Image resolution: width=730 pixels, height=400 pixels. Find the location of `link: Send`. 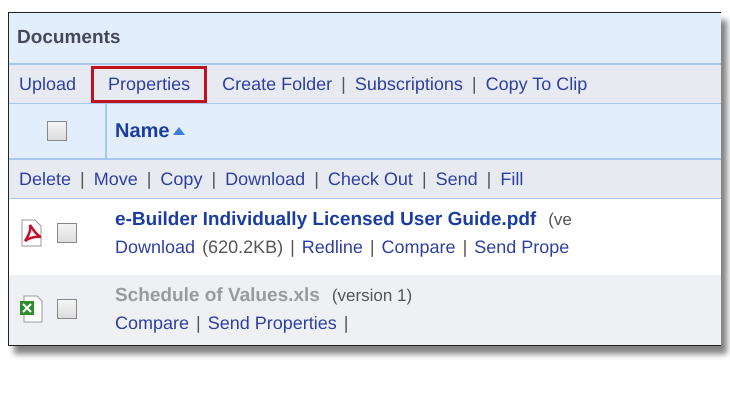

link: Send is located at coordinates (457, 179).